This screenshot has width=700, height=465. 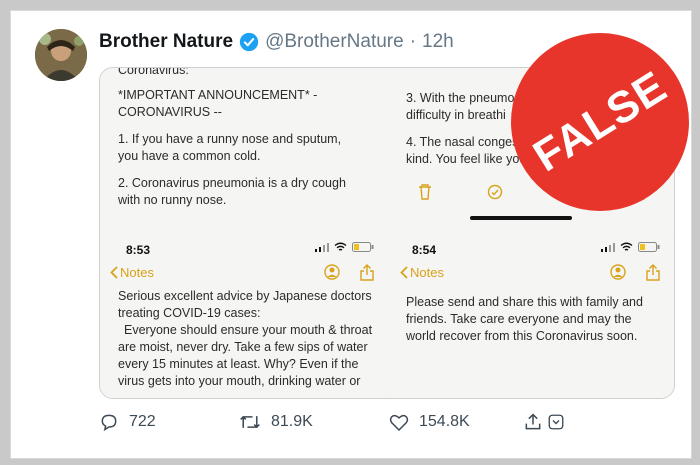 I want to click on notes-line: Coronavirus:, so click(x=153, y=72).